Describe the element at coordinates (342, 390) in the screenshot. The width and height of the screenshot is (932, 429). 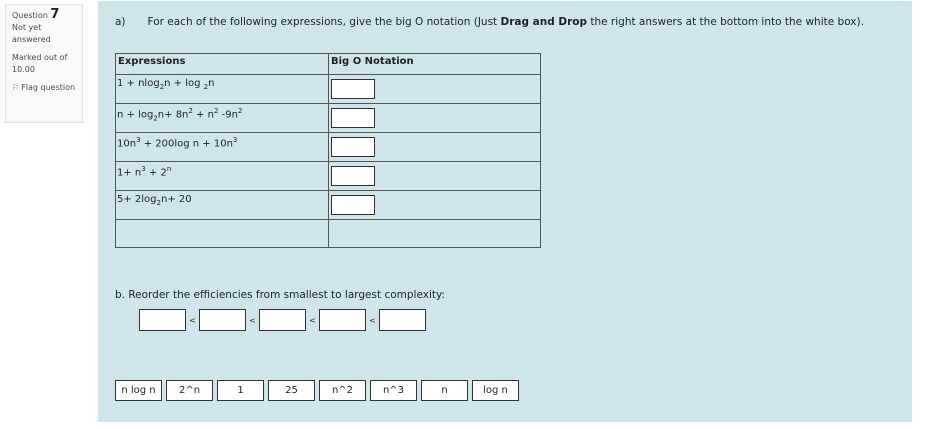
I see `choice-n-squared: n^2` at that location.